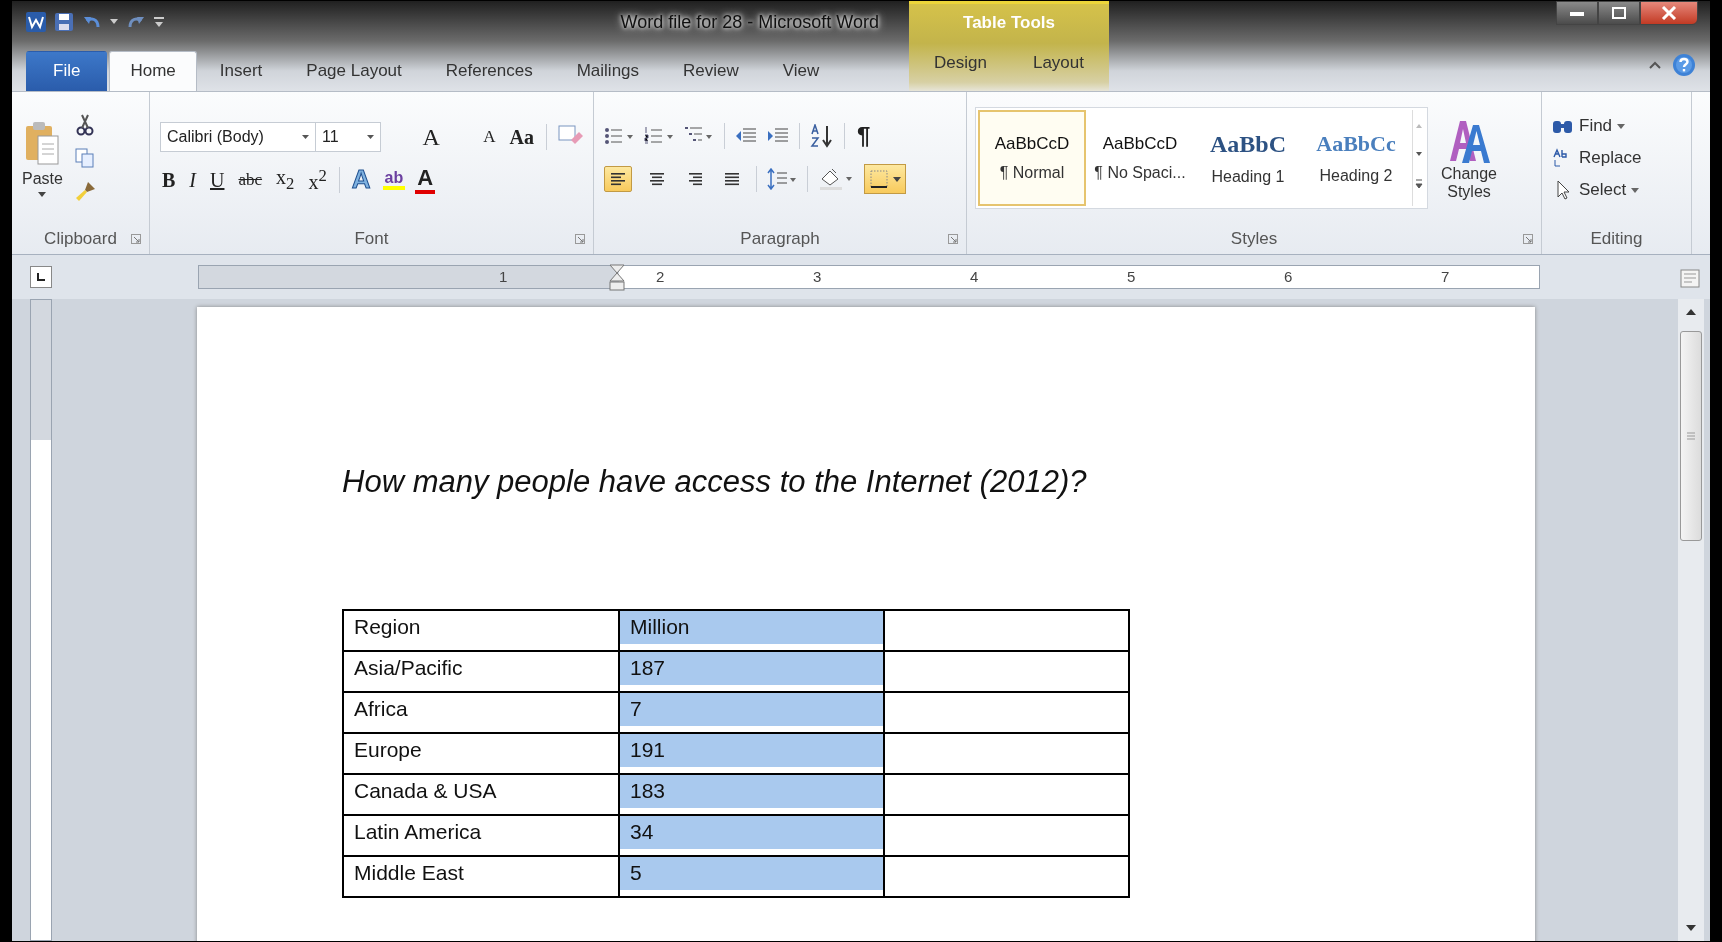 The width and height of the screenshot is (1722, 942). What do you see at coordinates (711, 71) in the screenshot?
I see `ribbon-tab: Review` at bounding box center [711, 71].